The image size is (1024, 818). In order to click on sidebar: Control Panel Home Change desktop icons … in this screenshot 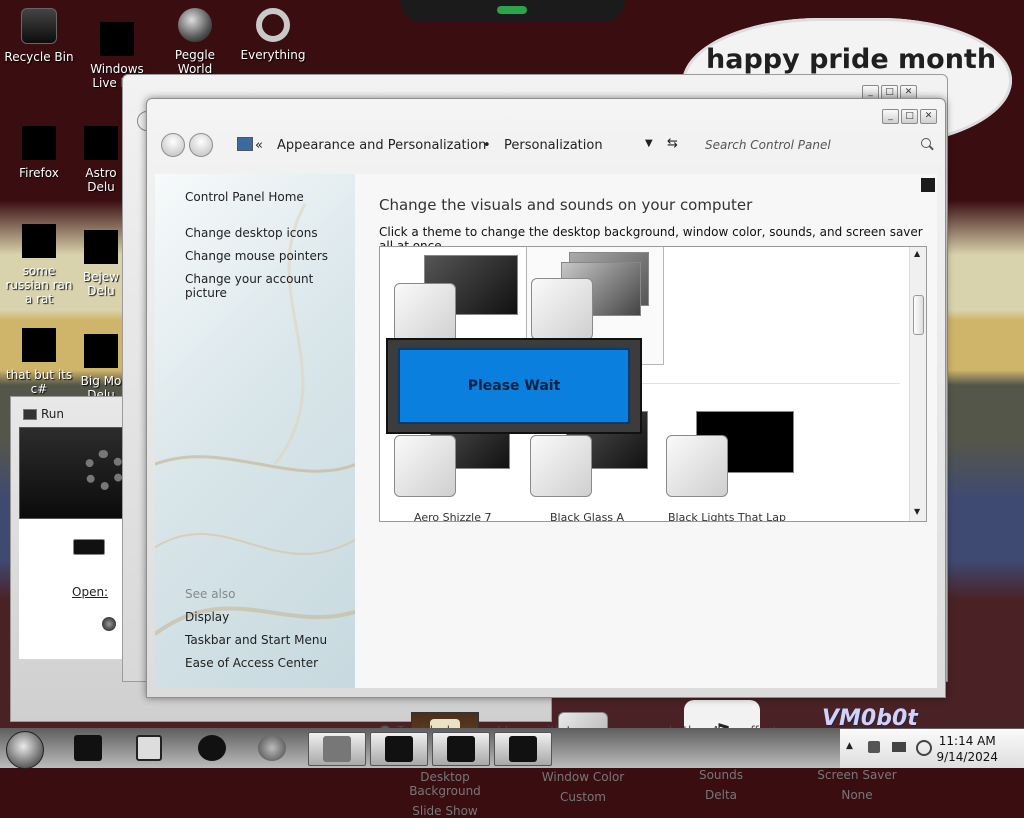, I will do `click(255, 431)`.